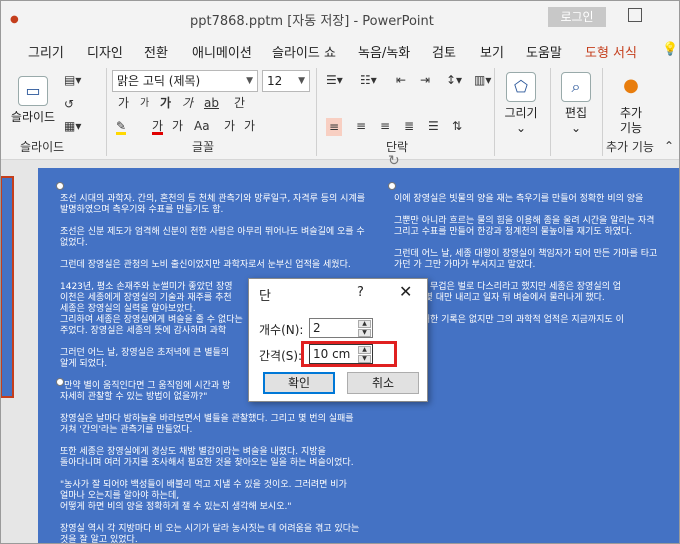  I want to click on increment-icon: ▲, so click(364, 324).